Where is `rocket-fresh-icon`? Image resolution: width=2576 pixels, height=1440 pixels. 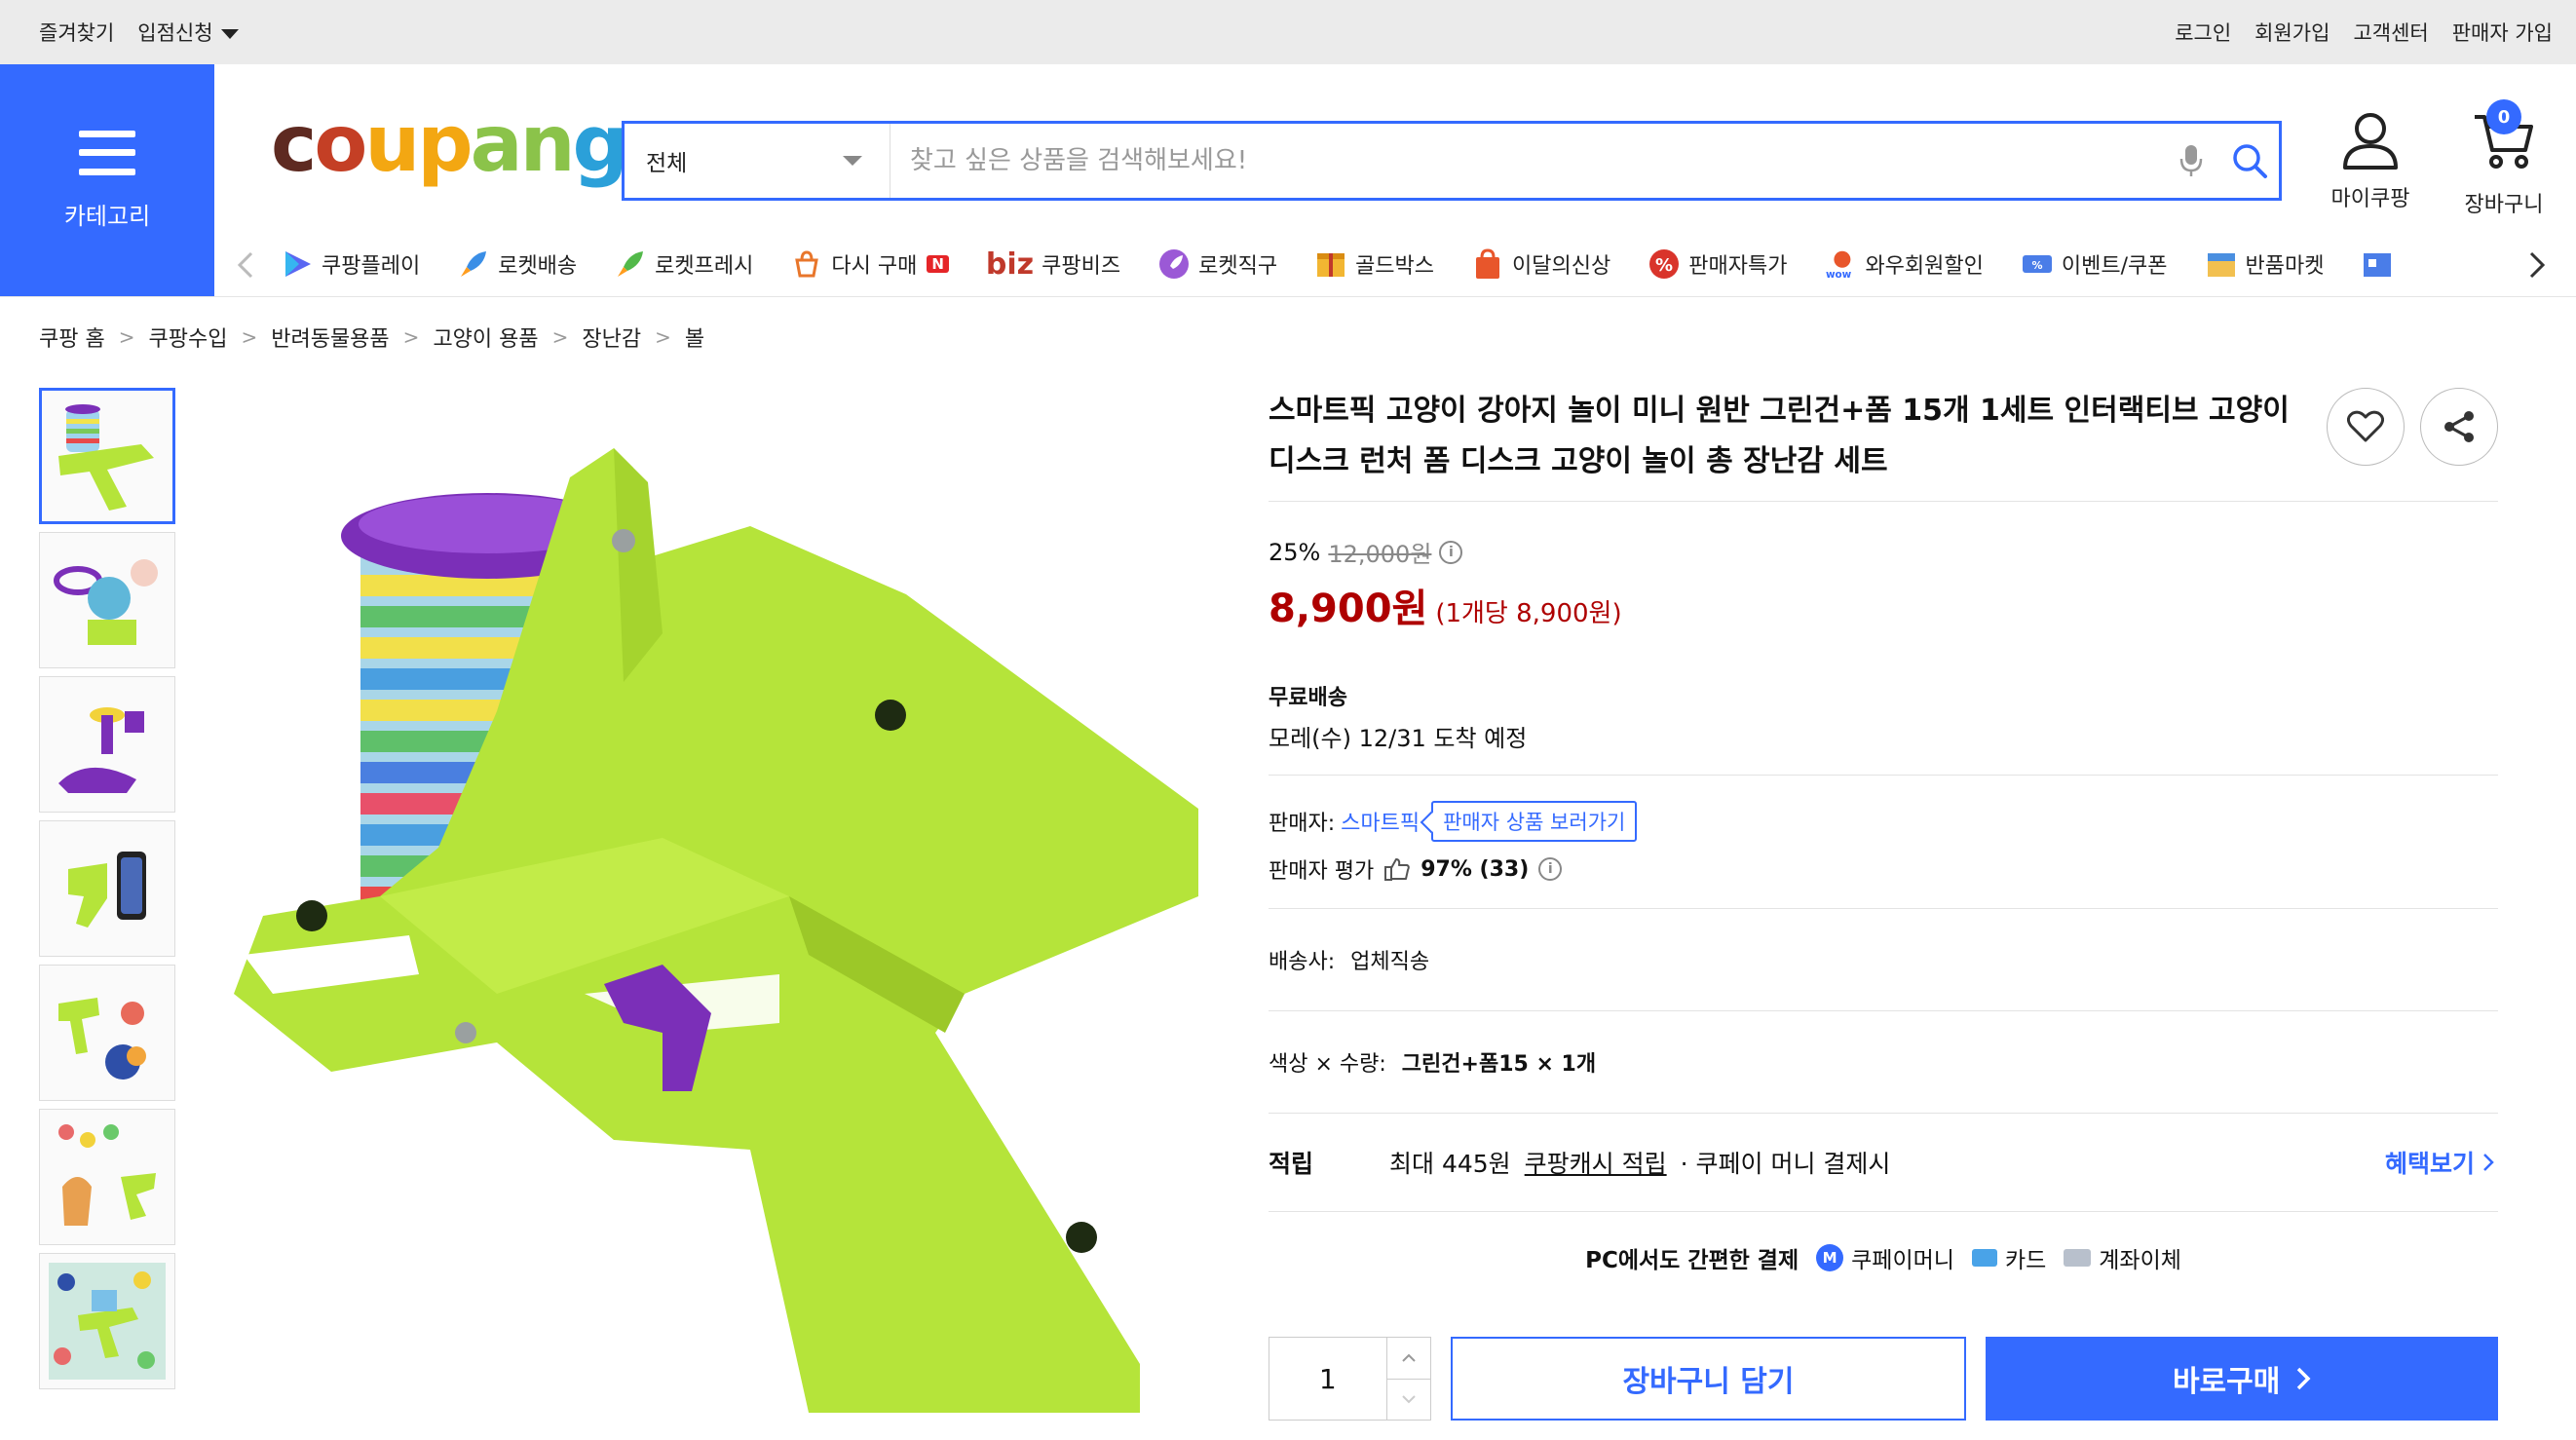 rocket-fresh-icon is located at coordinates (630, 264).